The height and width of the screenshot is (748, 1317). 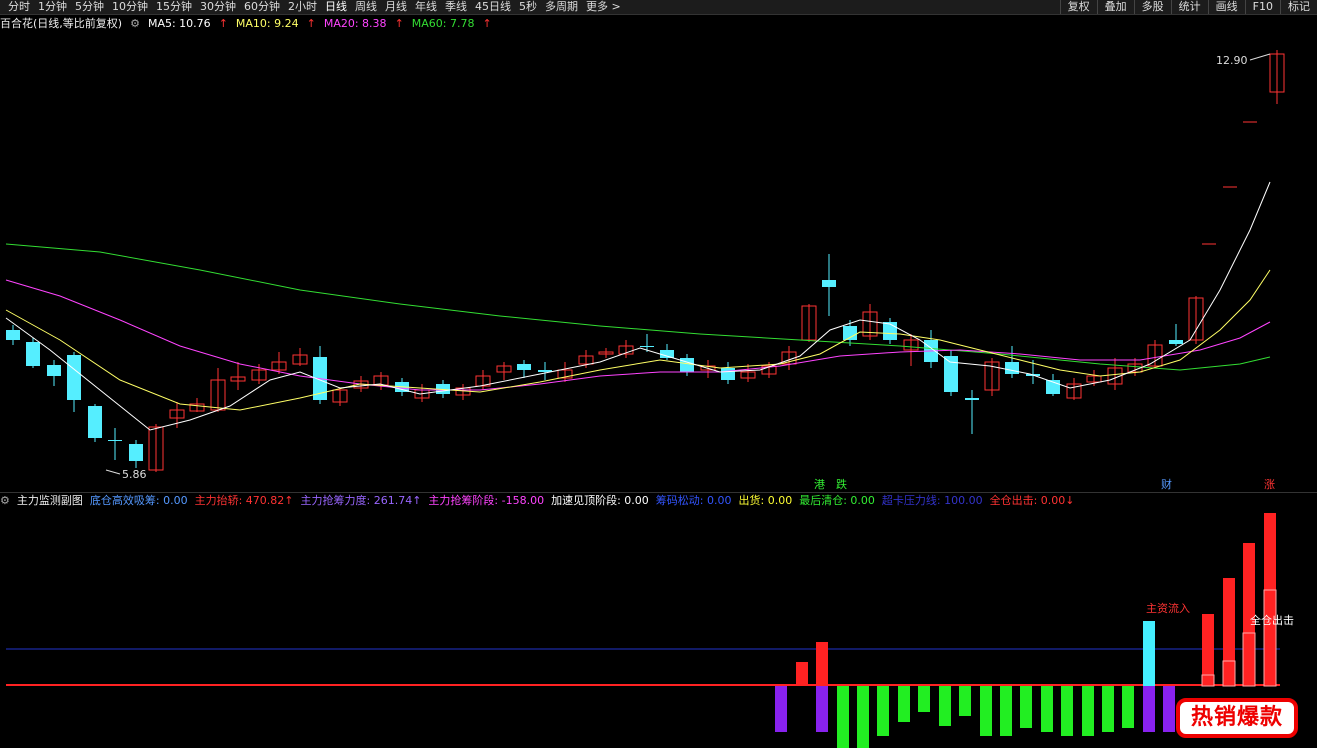 What do you see at coordinates (134, 474) in the screenshot?
I see `low-price-label: 5.86` at bounding box center [134, 474].